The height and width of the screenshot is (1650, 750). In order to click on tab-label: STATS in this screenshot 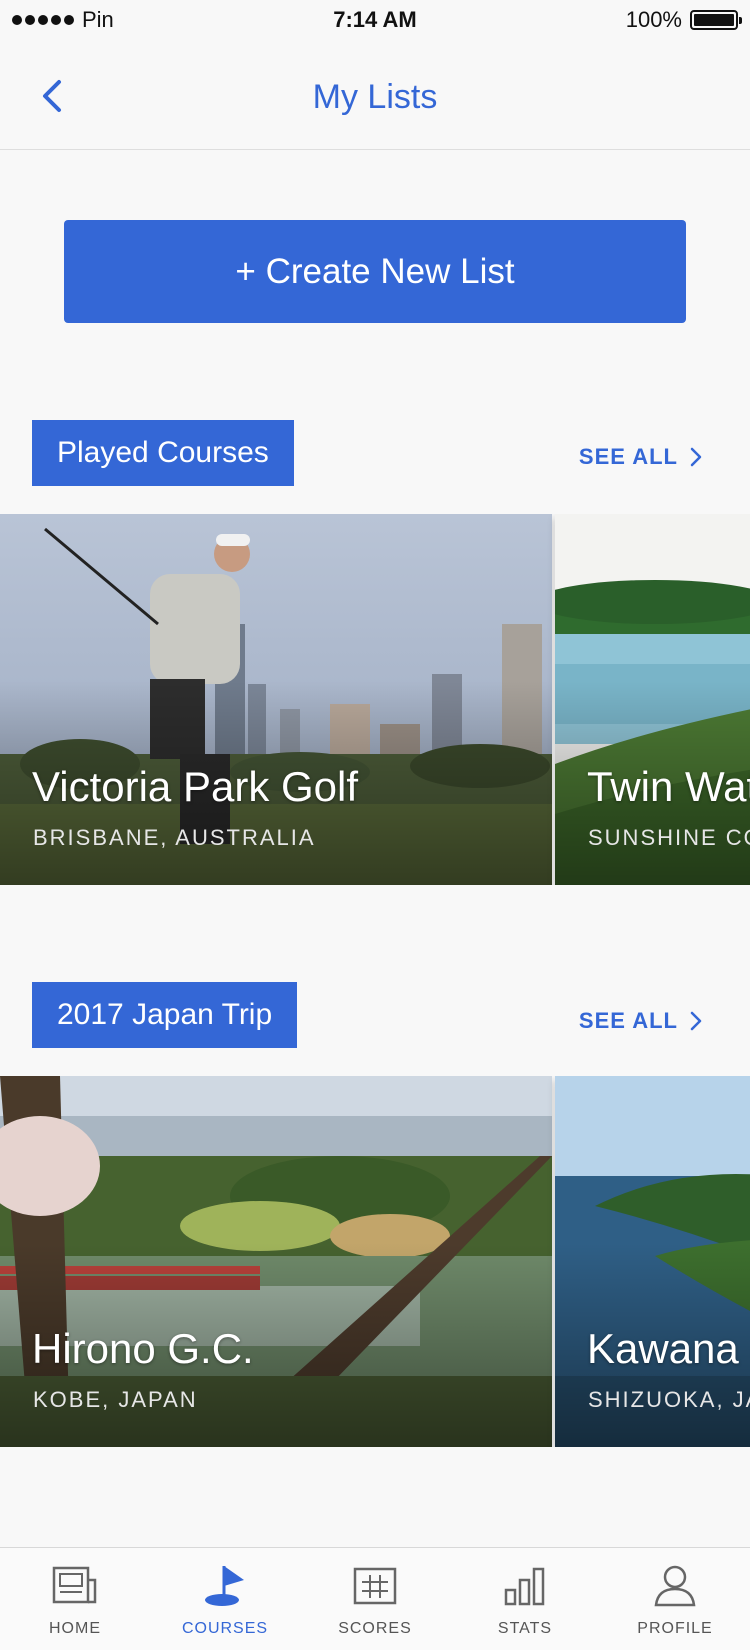, I will do `click(525, 1628)`.